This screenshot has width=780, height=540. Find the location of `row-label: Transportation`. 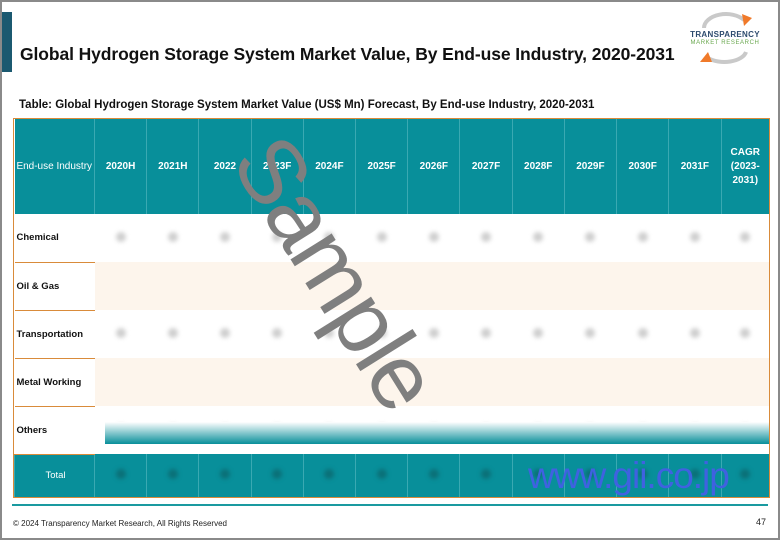

row-label: Transportation is located at coordinates (54, 334).